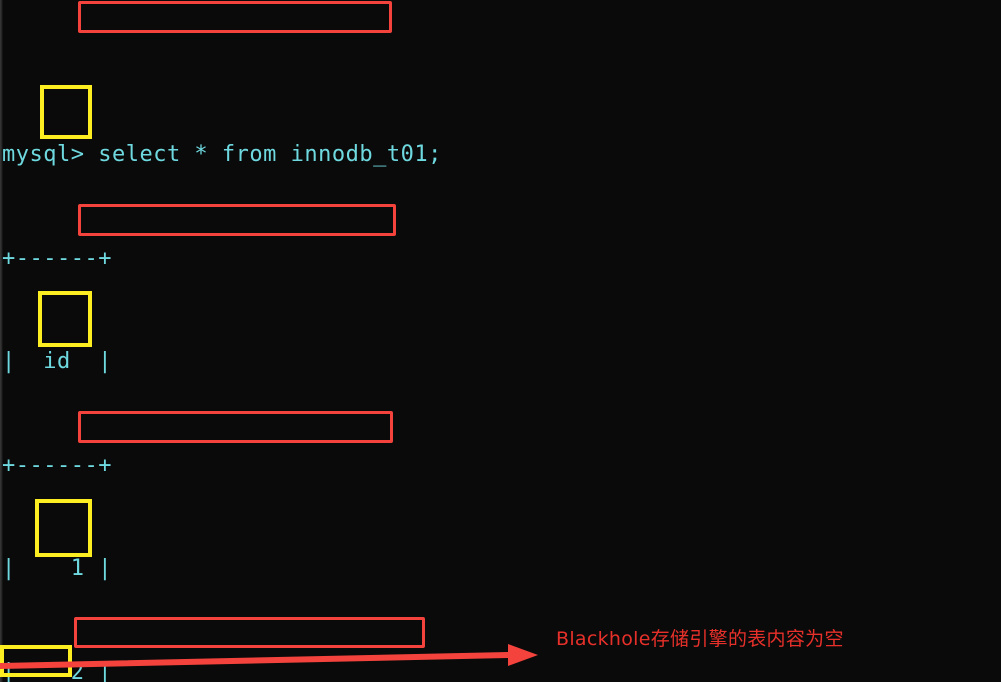  Describe the element at coordinates (57, 258) in the screenshot. I see `table-sep-top-1: +------+` at that location.